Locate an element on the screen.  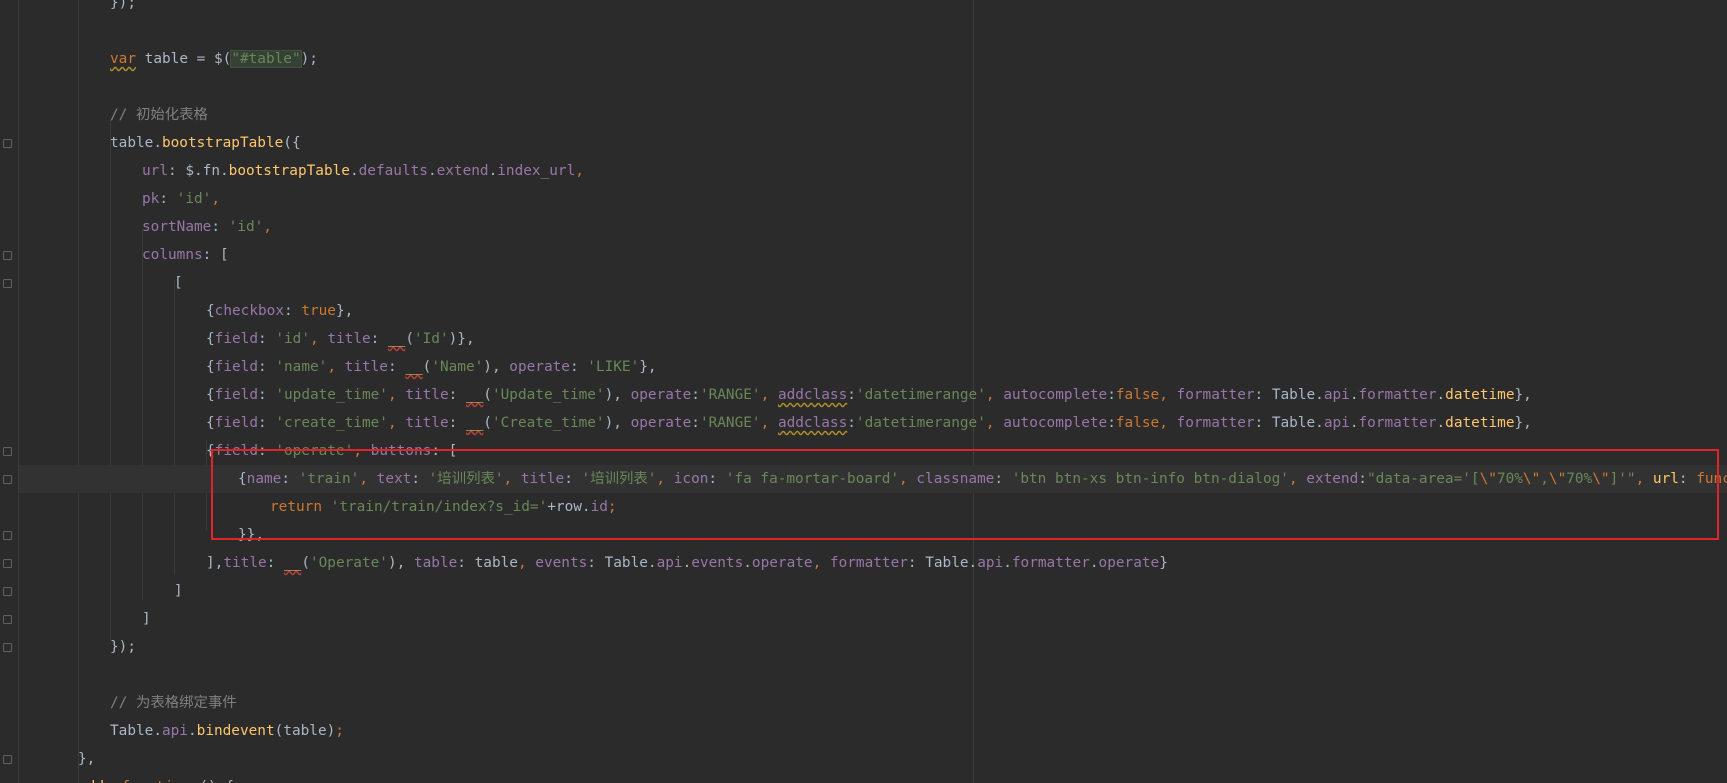
code-token: text is located at coordinates (394, 479).